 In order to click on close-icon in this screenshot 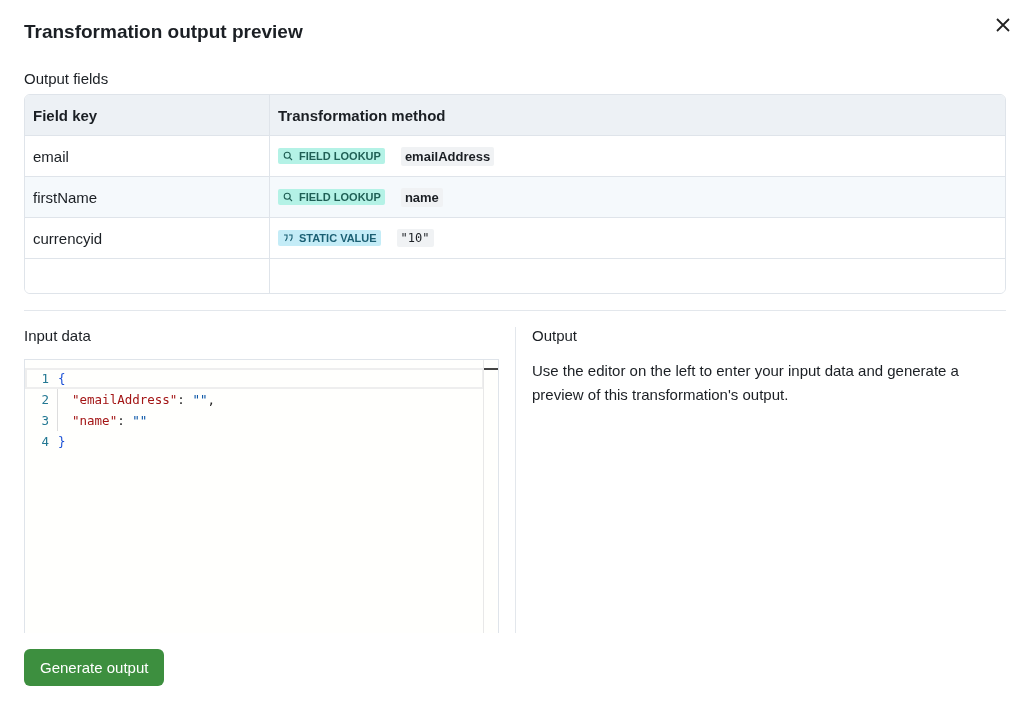, I will do `click(1003, 25)`.